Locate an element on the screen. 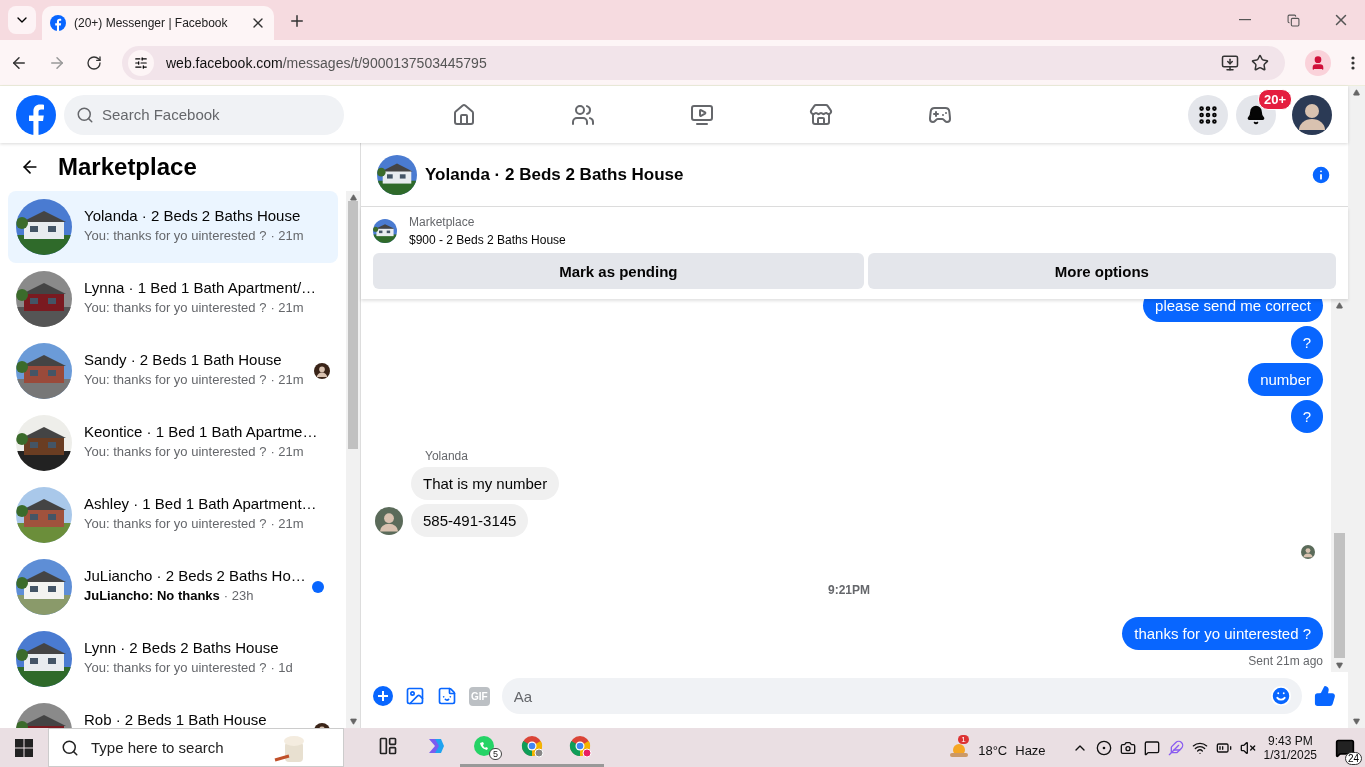  reload-icon is located at coordinates (94, 62).